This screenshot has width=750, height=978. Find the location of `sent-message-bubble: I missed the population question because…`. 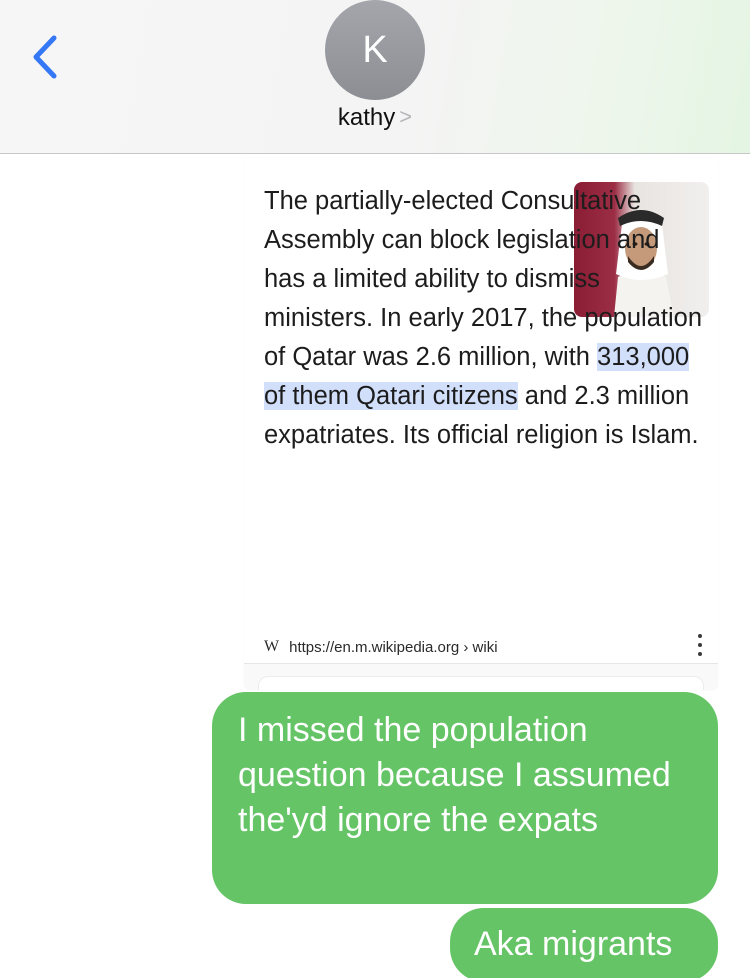

sent-message-bubble: I missed the population question because… is located at coordinates (465, 798).